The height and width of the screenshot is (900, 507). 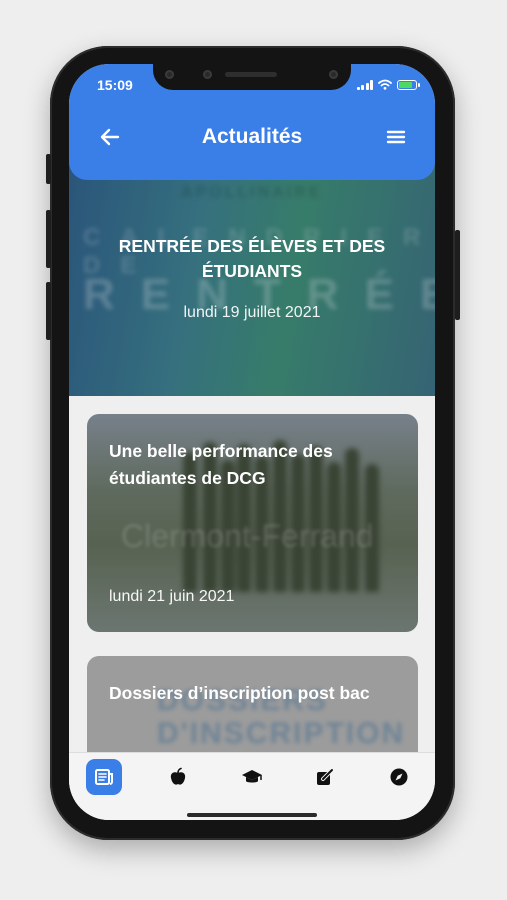 I want to click on menu-button, so click(x=396, y=137).